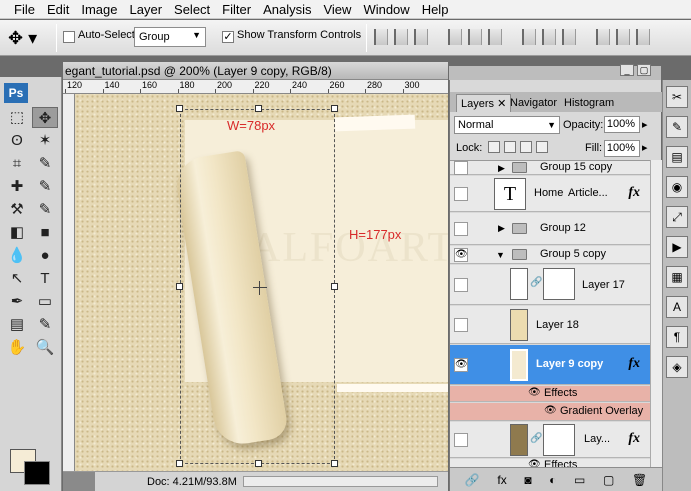 This screenshot has height=491, width=691. I want to click on opacity-field: 100%, so click(622, 124).